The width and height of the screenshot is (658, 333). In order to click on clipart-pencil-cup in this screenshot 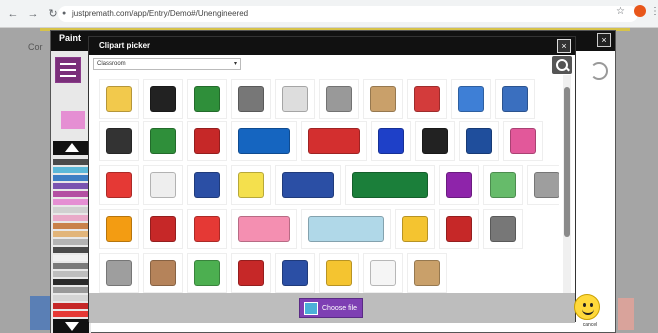, I will do `click(471, 99)`.